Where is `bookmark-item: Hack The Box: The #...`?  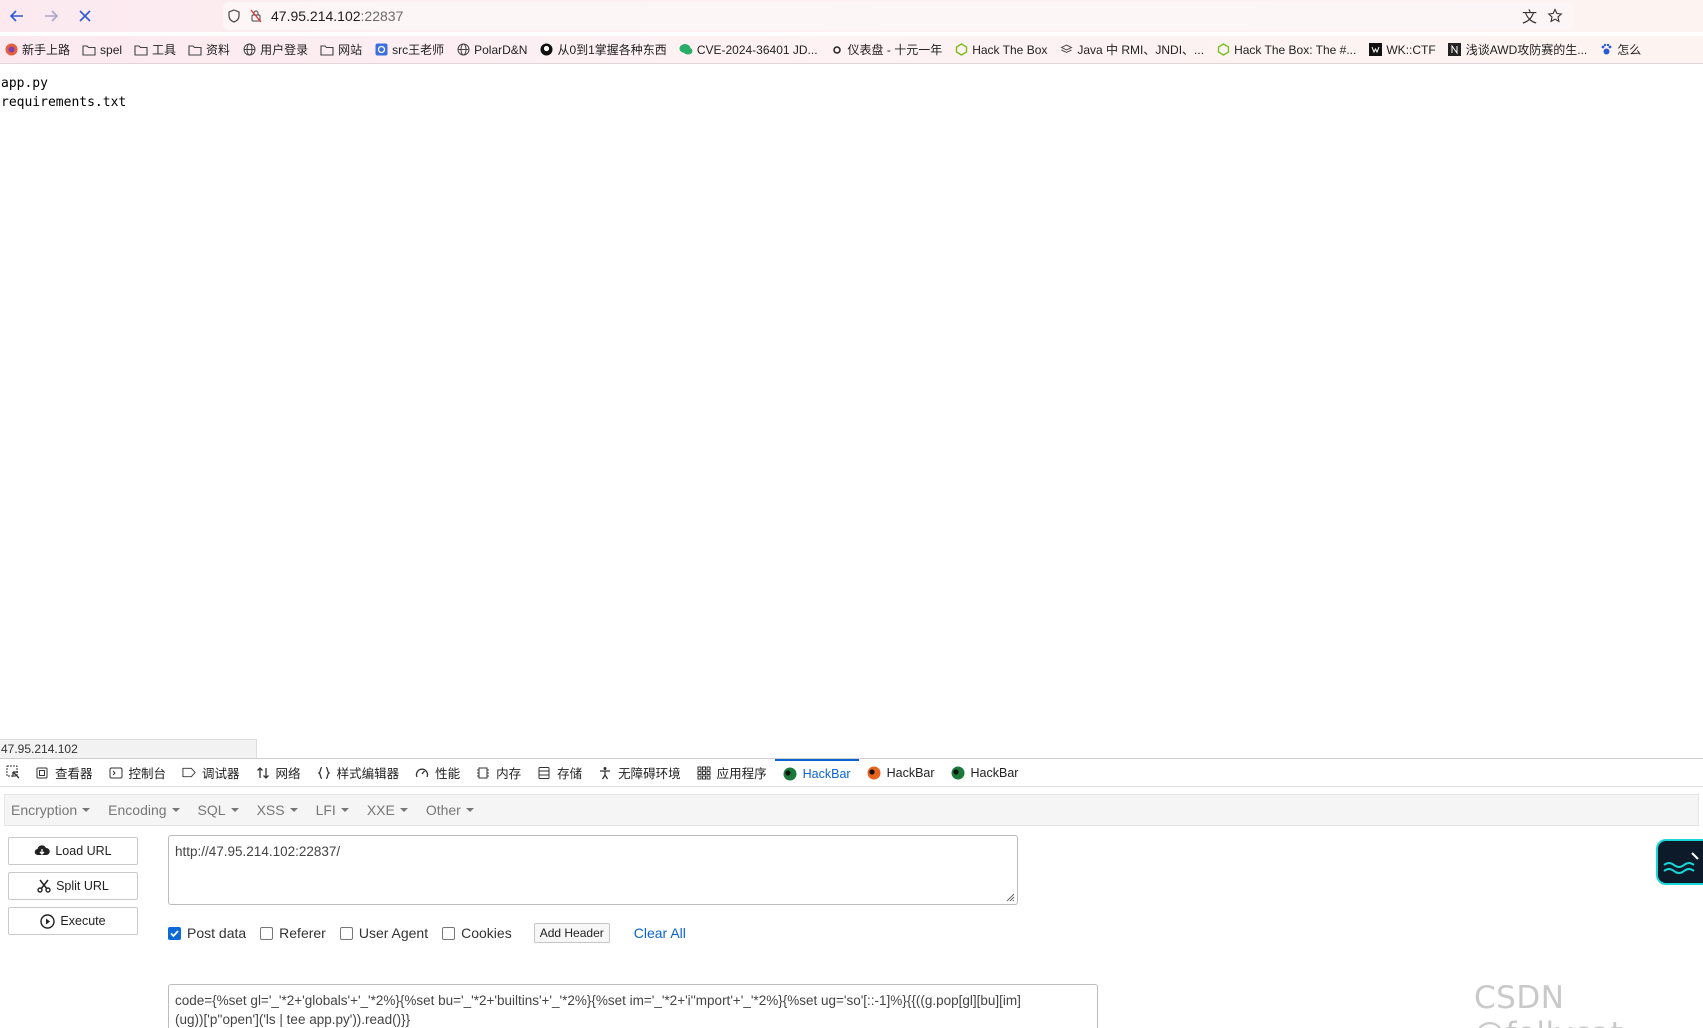 bookmark-item: Hack The Box: The #... is located at coordinates (1286, 50).